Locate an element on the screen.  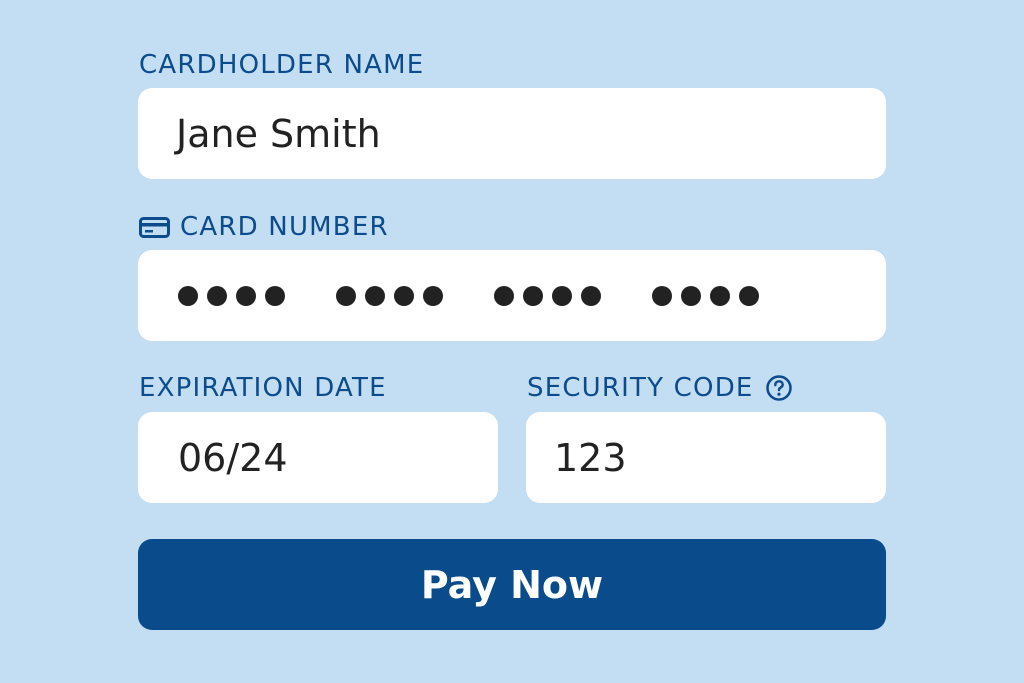
cardholder-name-label: CARDHOLDER NAME is located at coordinates (282, 65).